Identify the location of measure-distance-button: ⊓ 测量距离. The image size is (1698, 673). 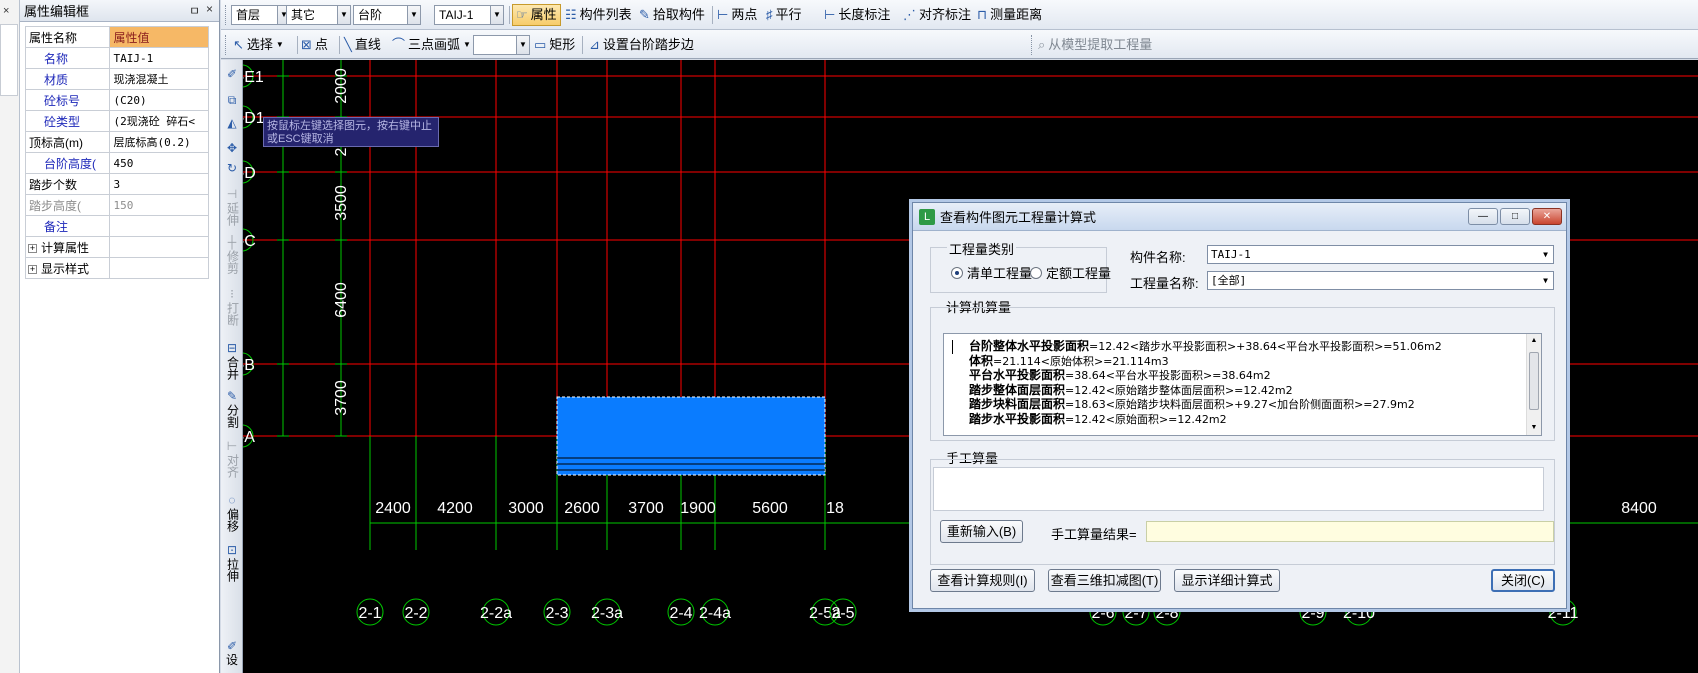
(1009, 15).